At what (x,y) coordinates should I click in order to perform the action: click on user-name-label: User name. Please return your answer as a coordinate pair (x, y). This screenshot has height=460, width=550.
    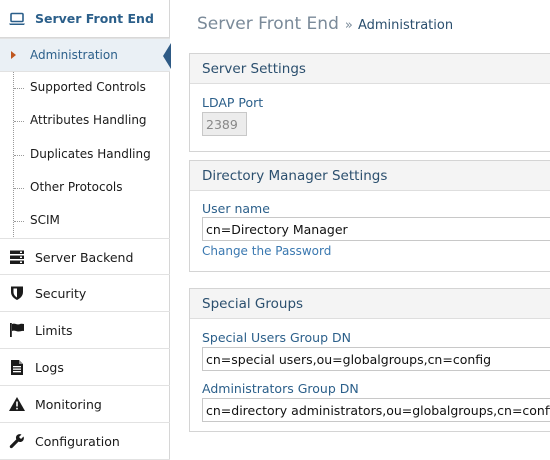
    Looking at the image, I should click on (236, 208).